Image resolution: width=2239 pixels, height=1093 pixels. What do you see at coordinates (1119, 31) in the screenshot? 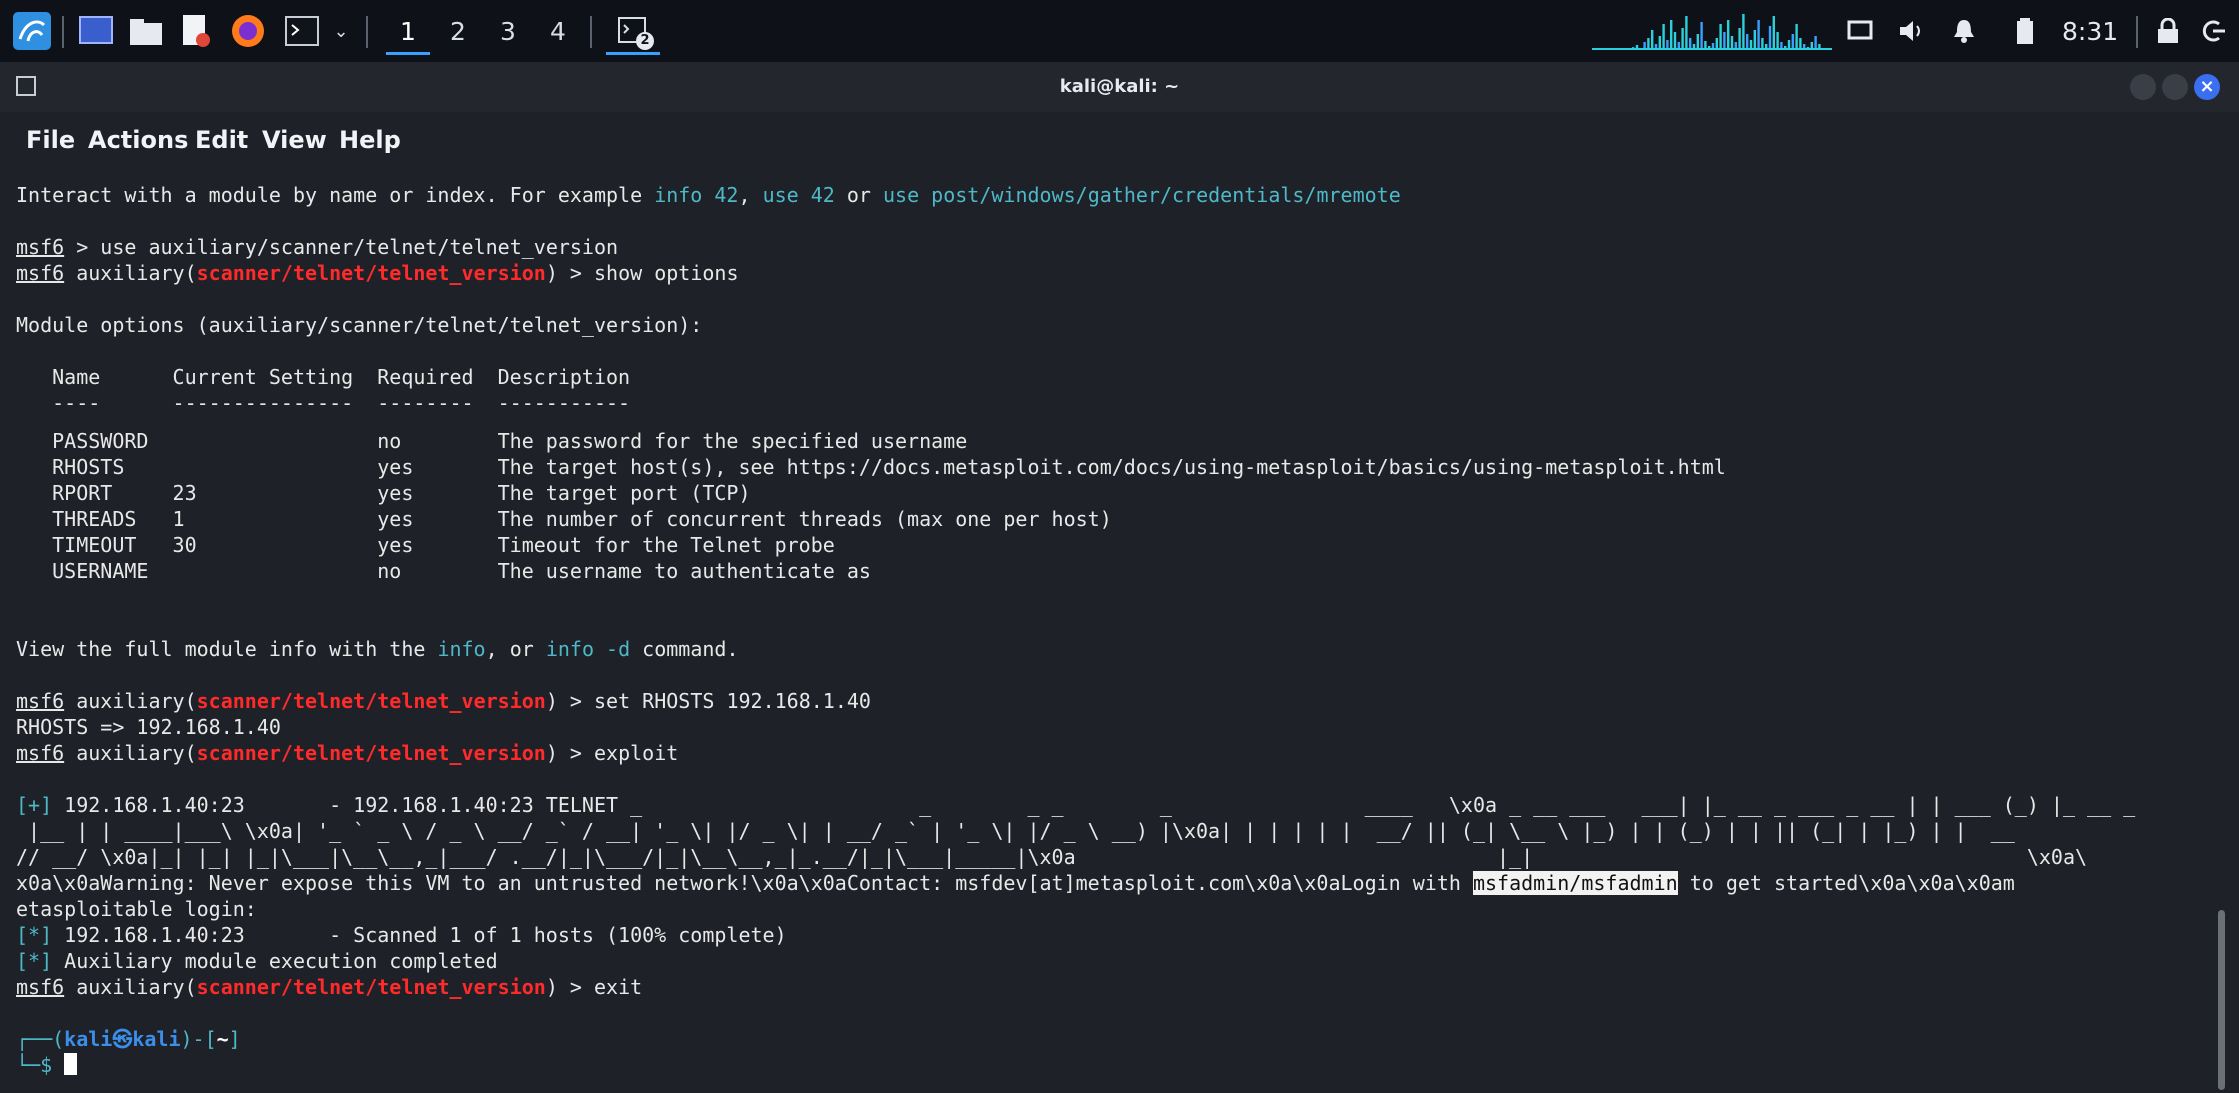
I see `top-panel: ⌄ 1 2 3 4 2 8:31` at bounding box center [1119, 31].